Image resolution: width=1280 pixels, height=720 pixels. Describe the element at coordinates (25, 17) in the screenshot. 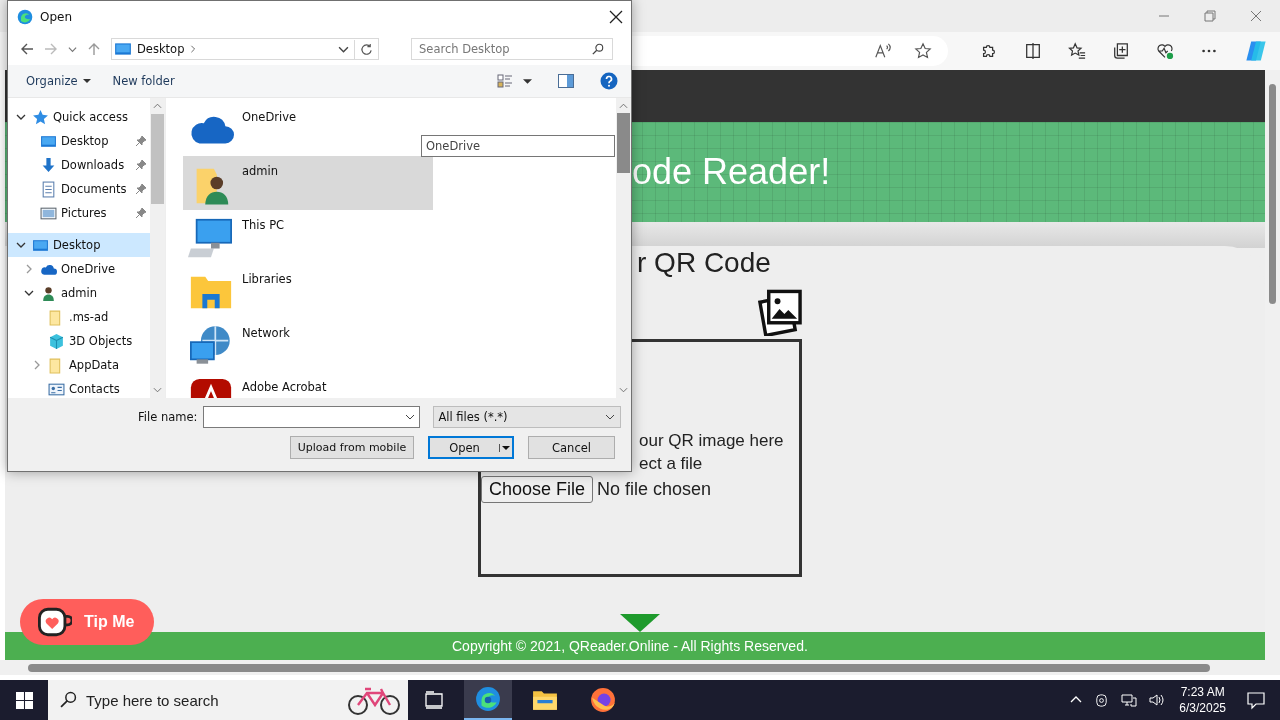

I see `edge-icon` at that location.